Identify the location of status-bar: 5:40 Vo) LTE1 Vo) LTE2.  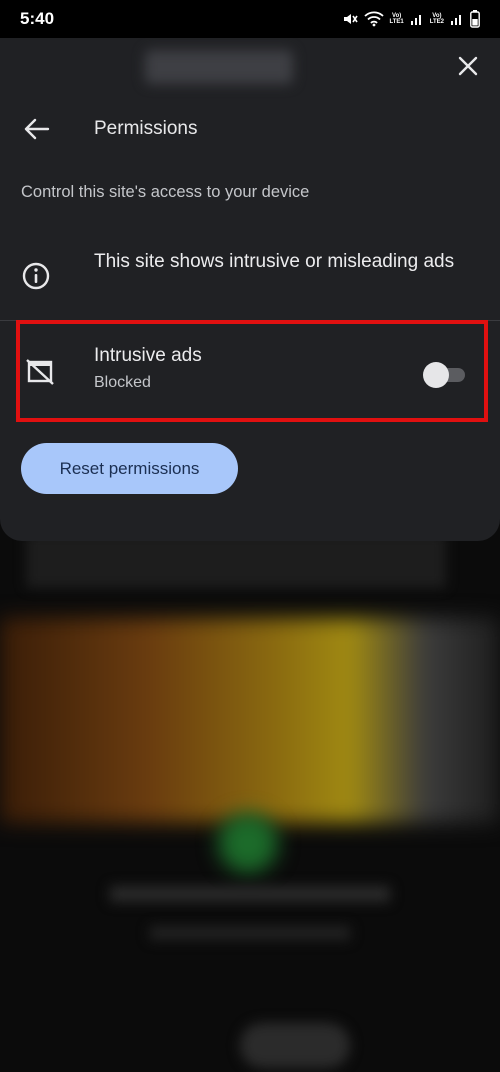
(250, 19).